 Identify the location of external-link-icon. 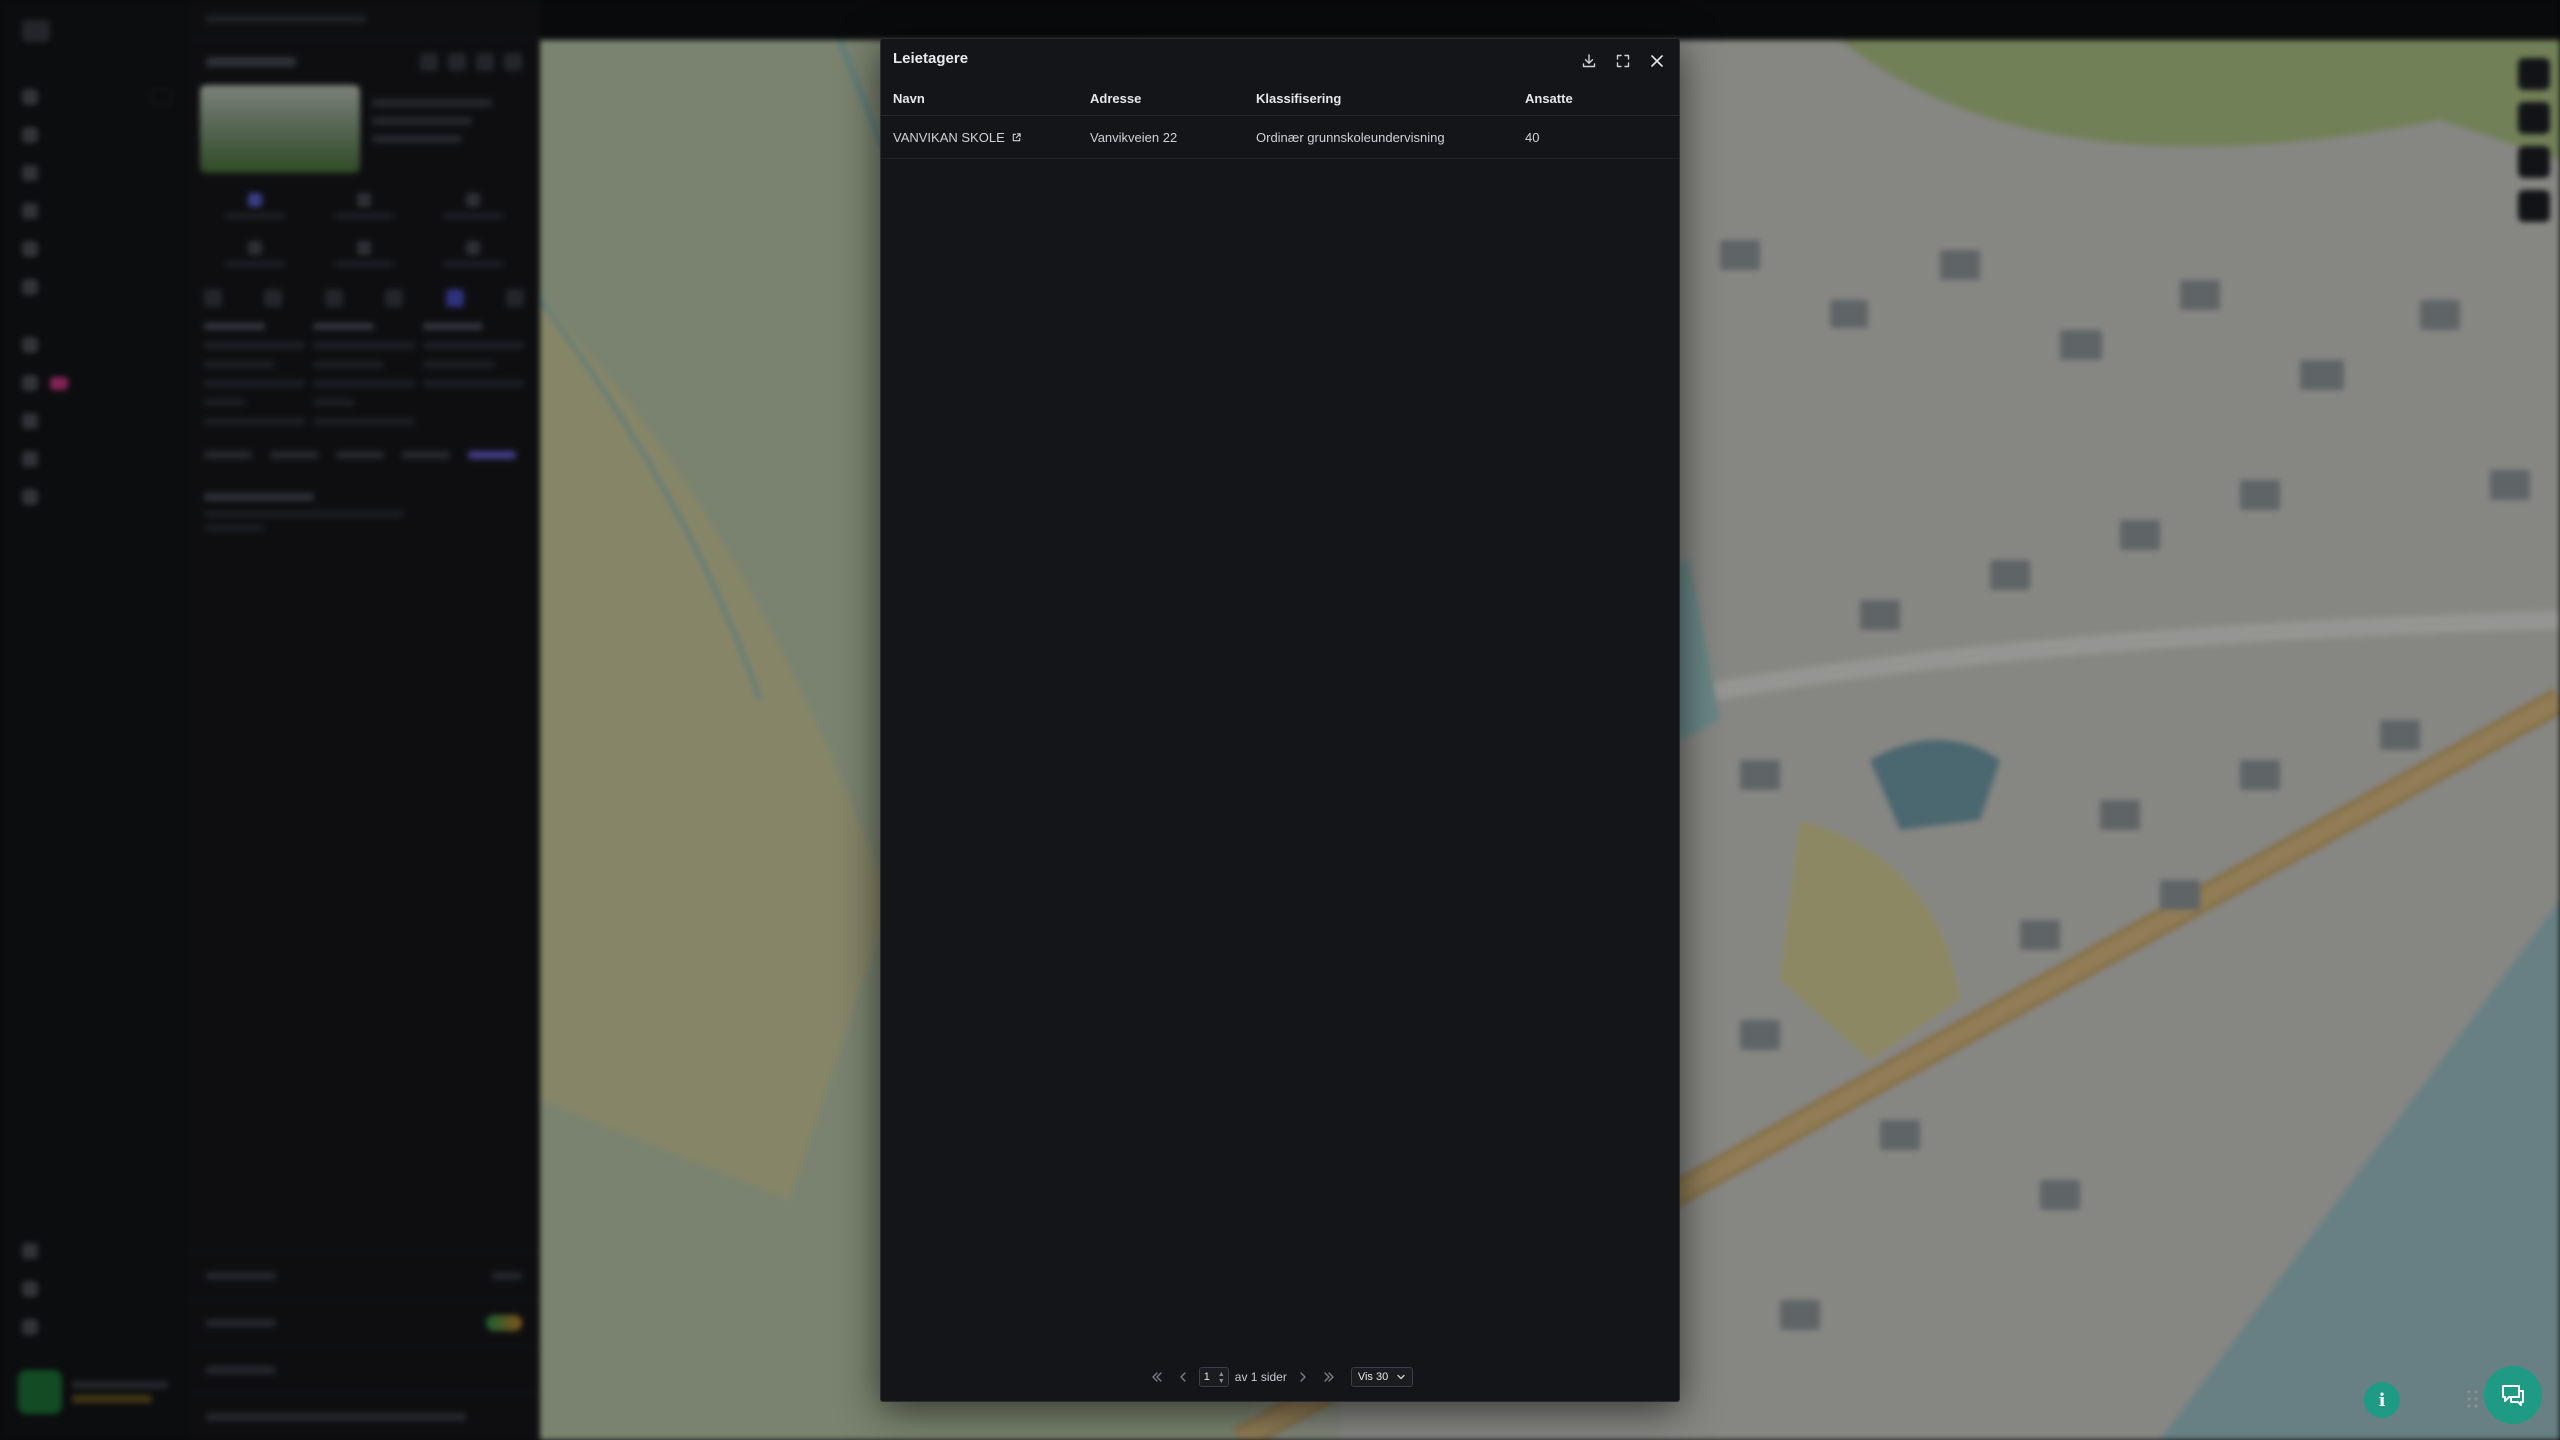
(1016, 136).